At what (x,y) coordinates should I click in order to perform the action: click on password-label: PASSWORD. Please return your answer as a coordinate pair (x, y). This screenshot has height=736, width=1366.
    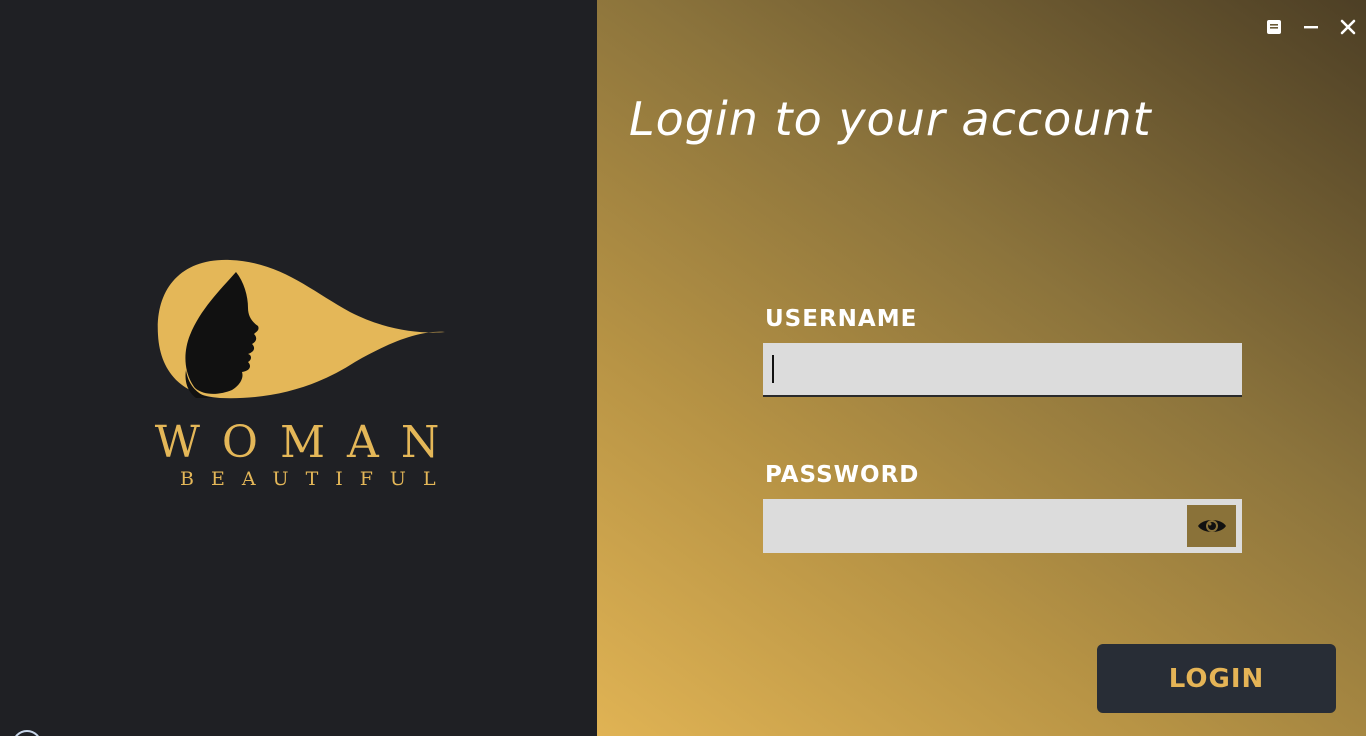
    Looking at the image, I should click on (842, 475).